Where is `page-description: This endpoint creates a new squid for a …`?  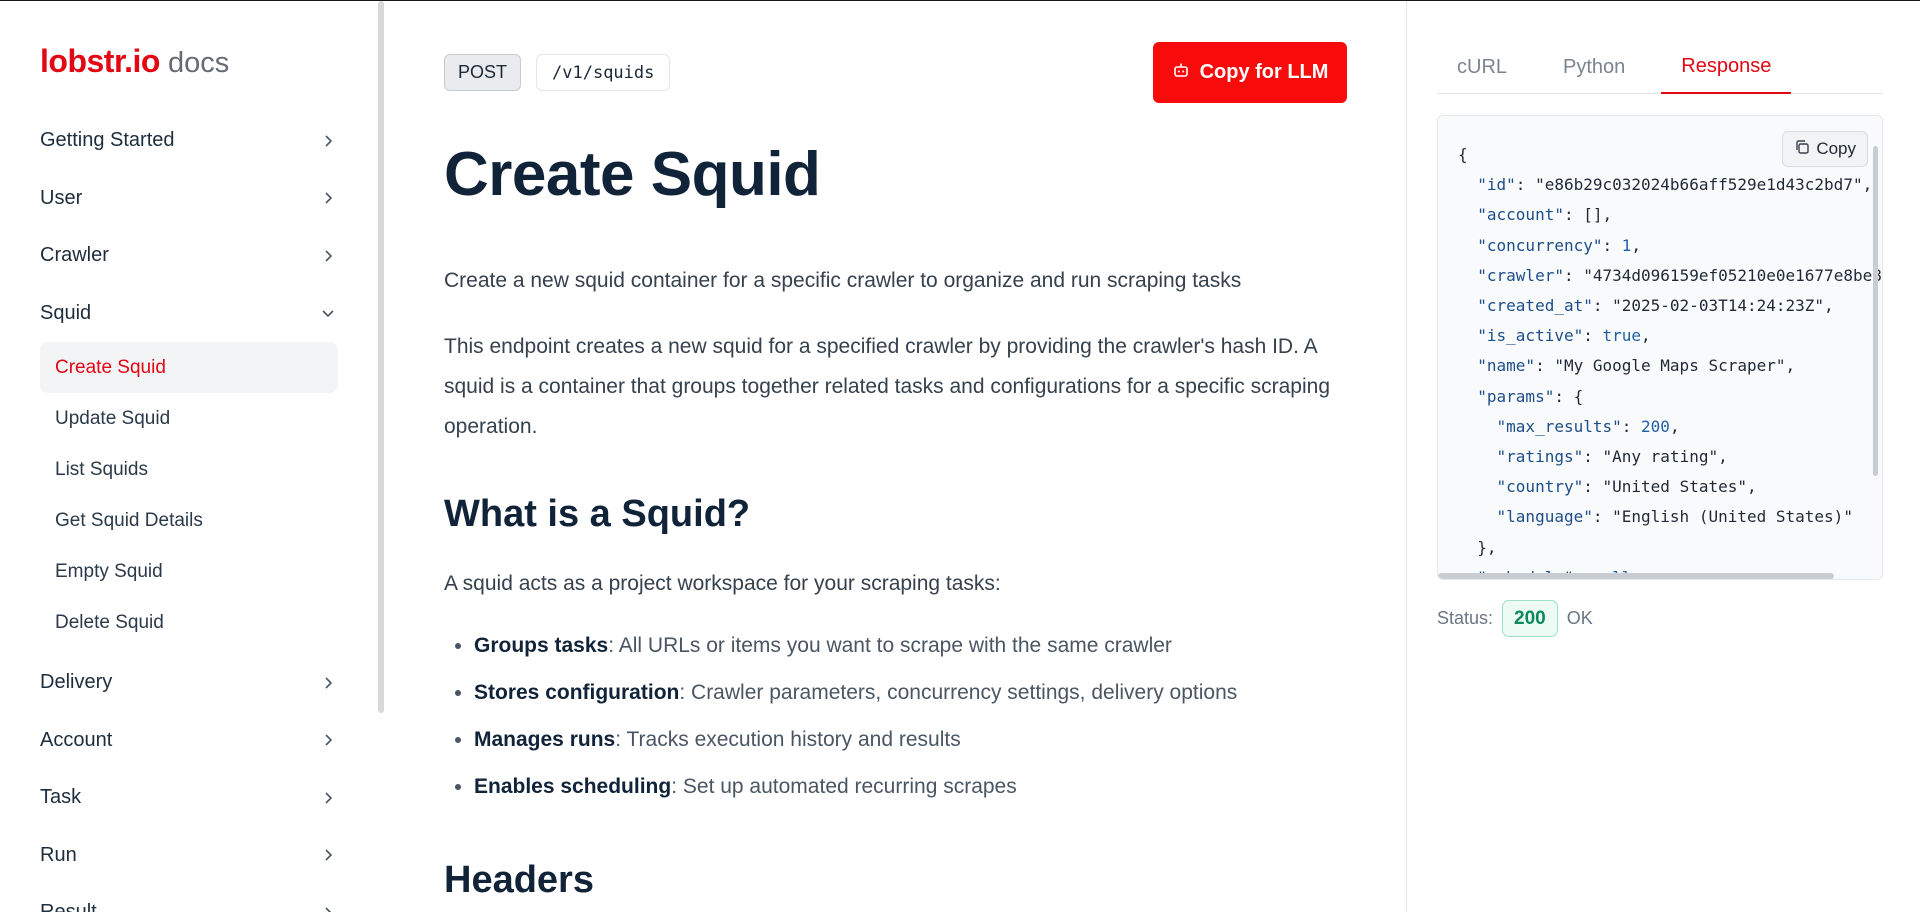
page-description: This endpoint creates a new squid for a … is located at coordinates (887, 386).